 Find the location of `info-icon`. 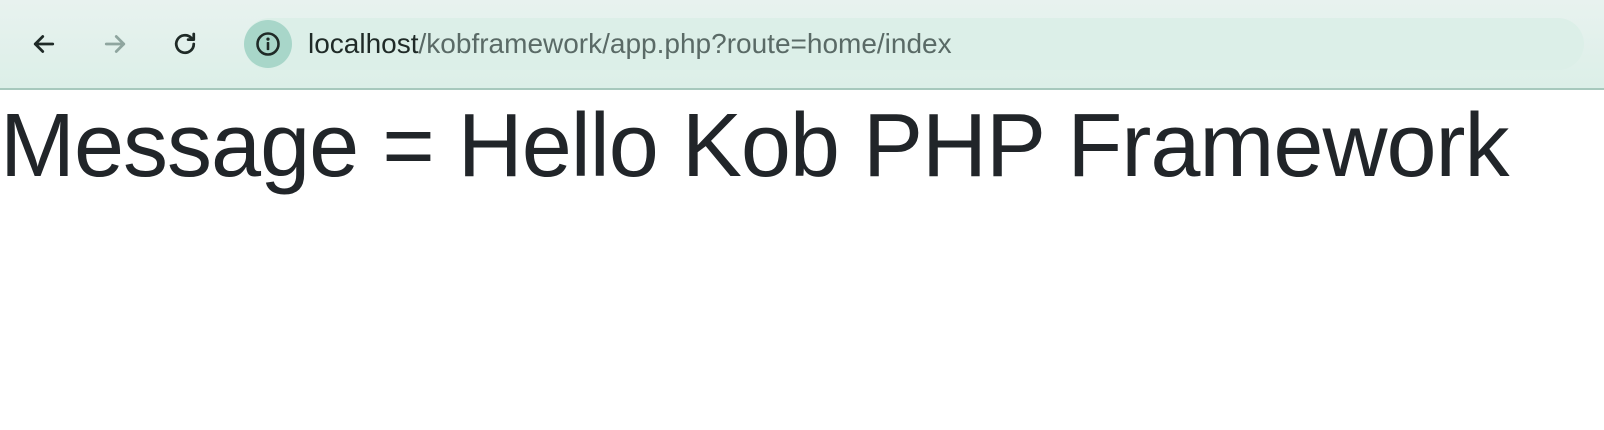

info-icon is located at coordinates (268, 44).